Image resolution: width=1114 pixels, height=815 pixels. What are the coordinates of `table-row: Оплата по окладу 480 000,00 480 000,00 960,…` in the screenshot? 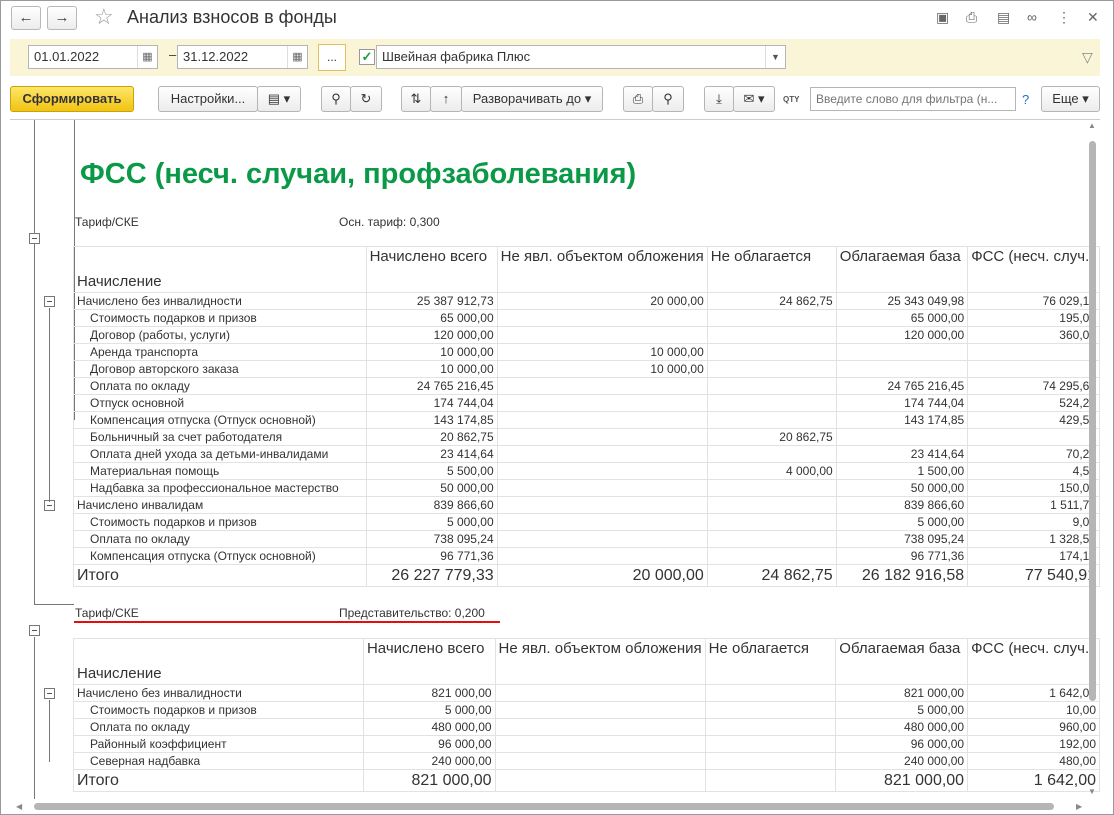 It's located at (586, 727).